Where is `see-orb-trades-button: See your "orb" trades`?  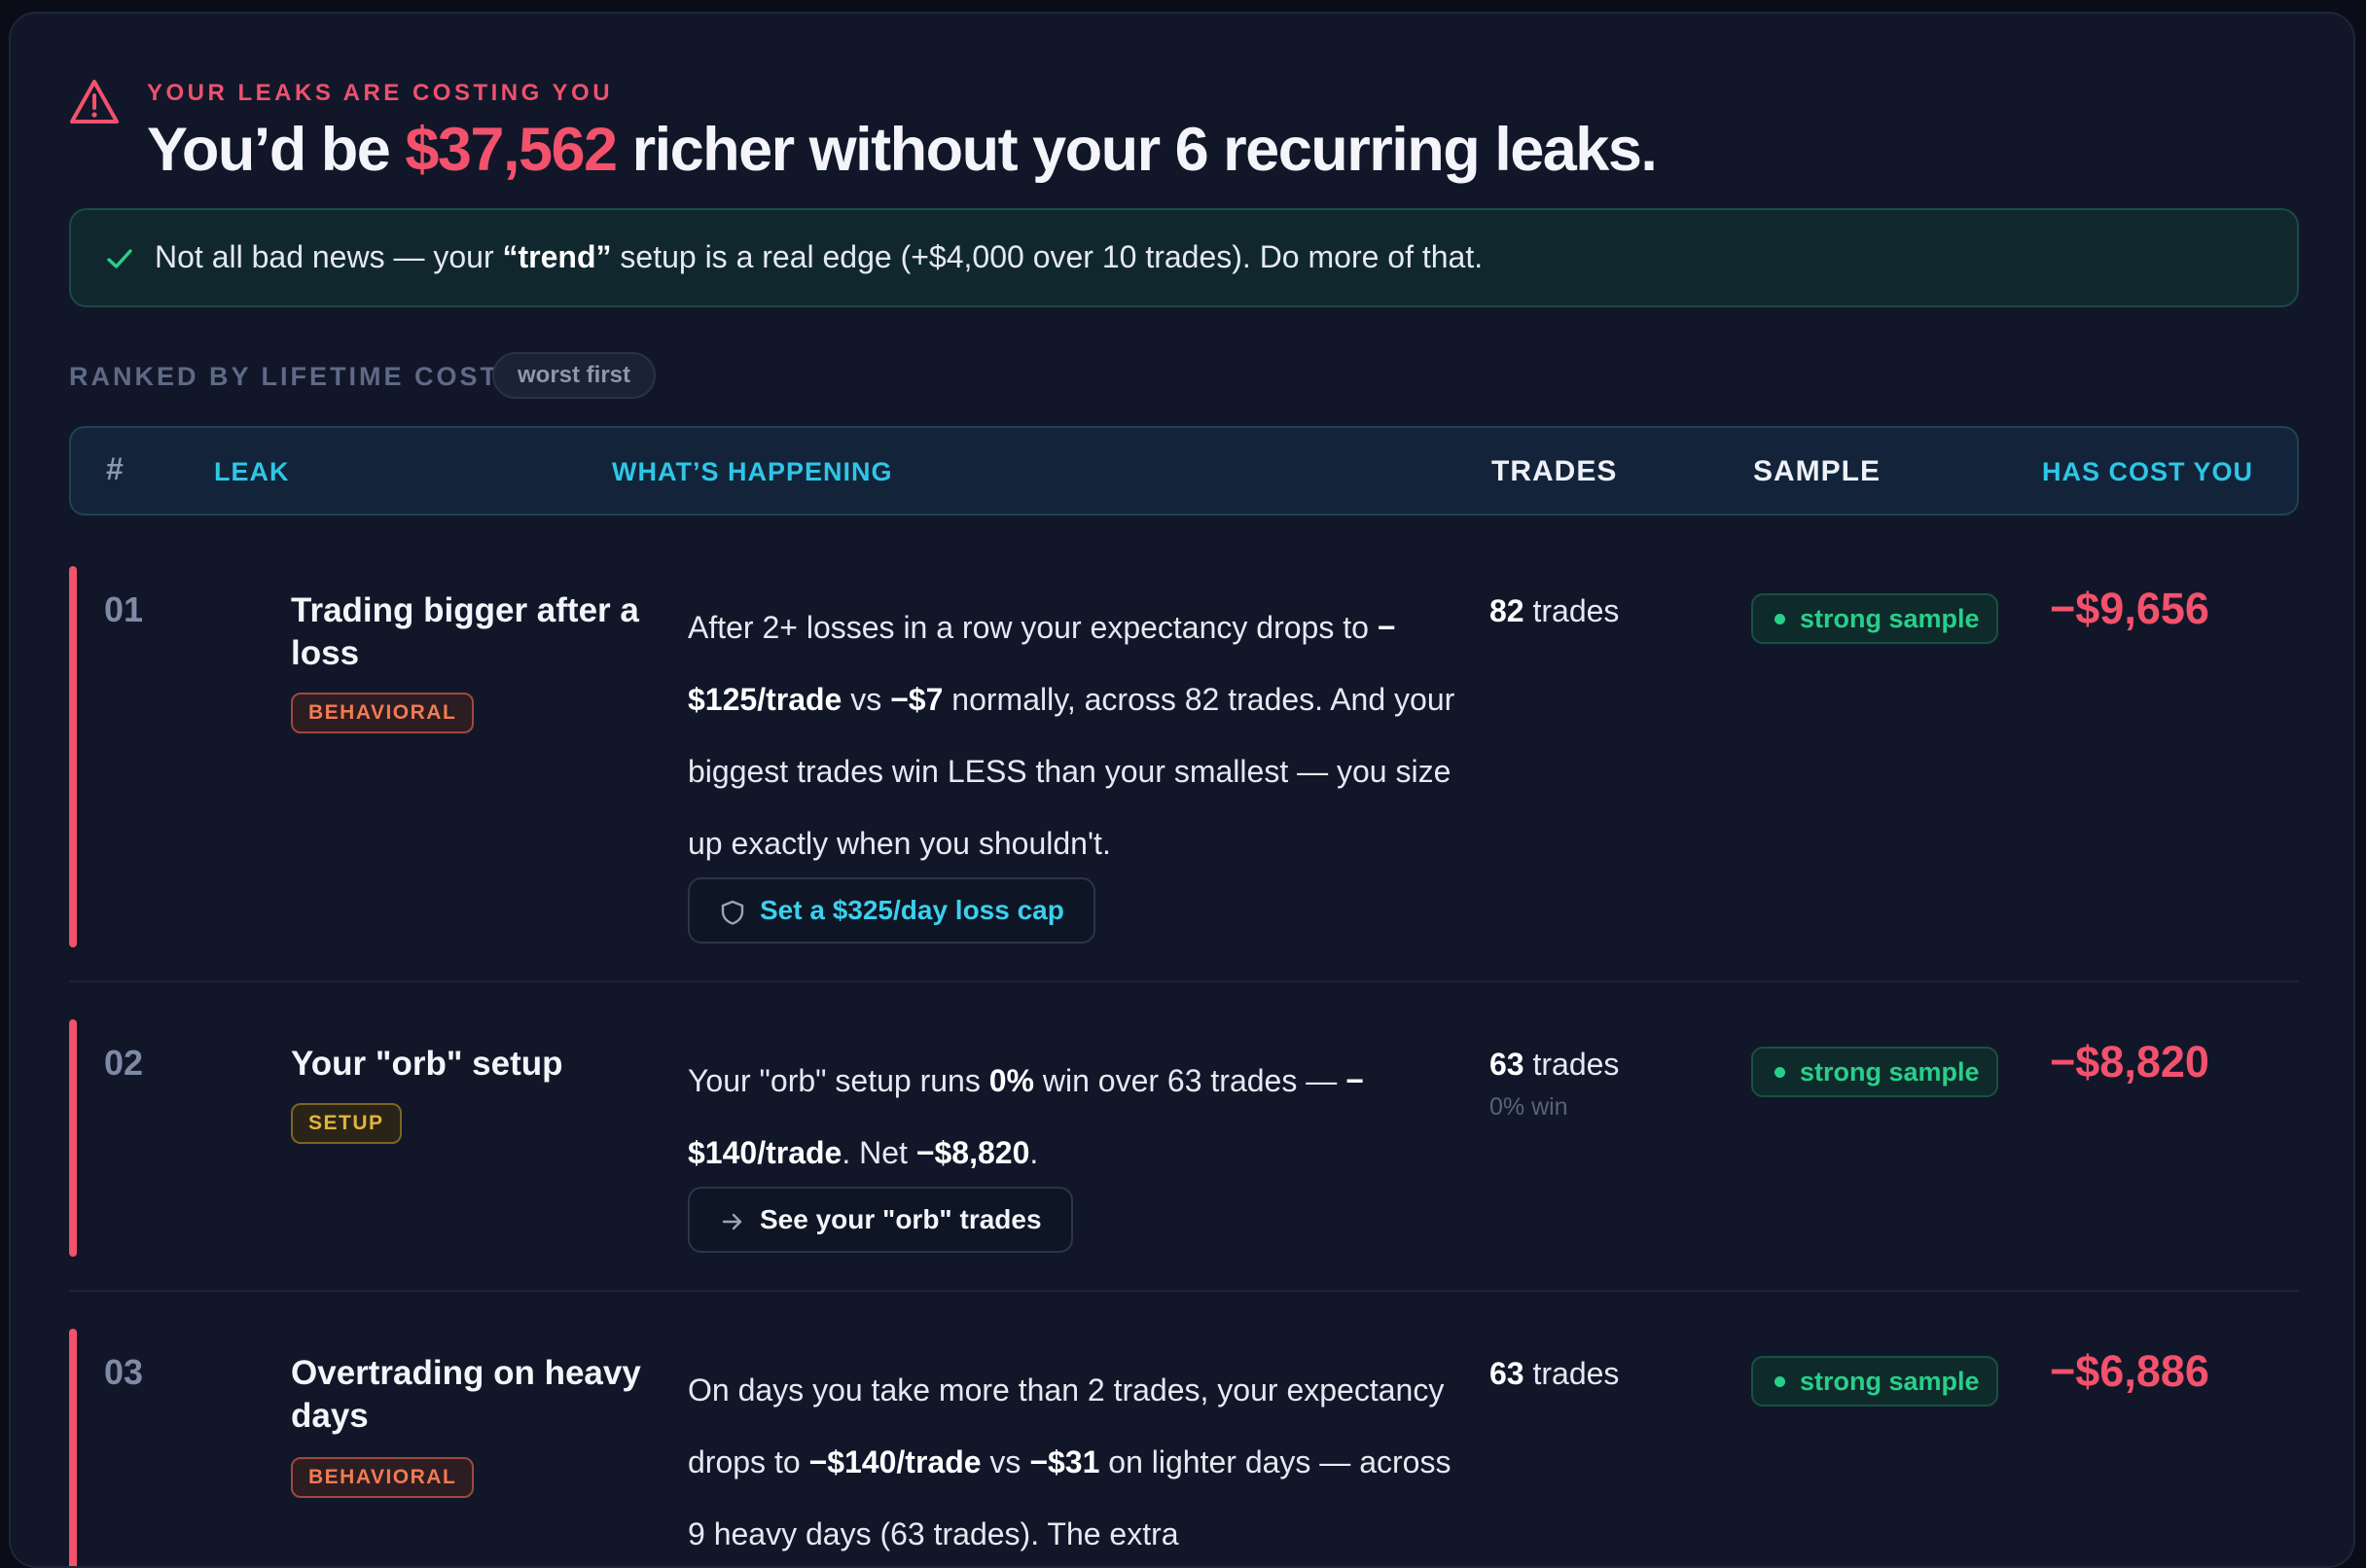
see-orb-trades-button: See your "orb" trades is located at coordinates (880, 1220).